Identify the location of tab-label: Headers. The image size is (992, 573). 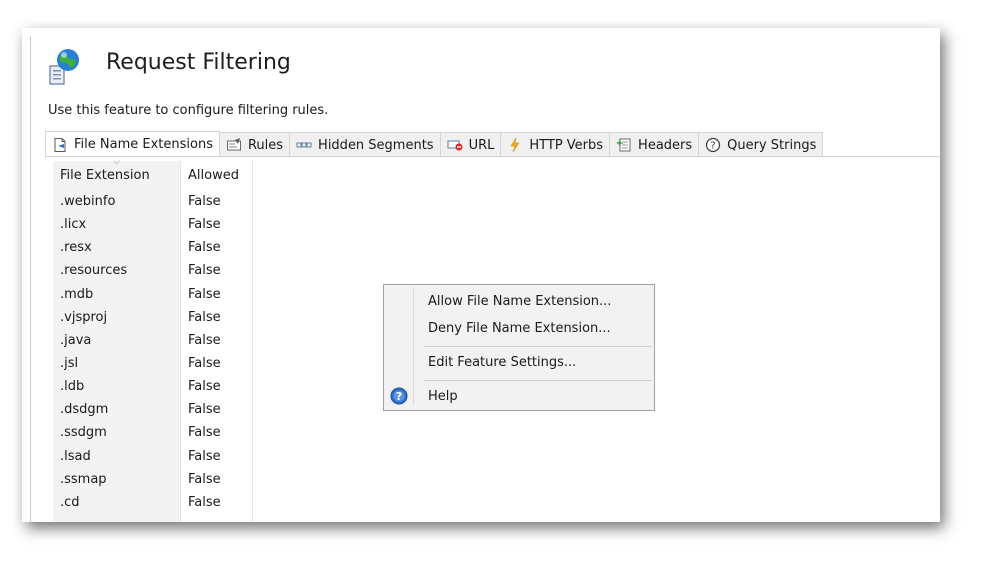
(665, 145).